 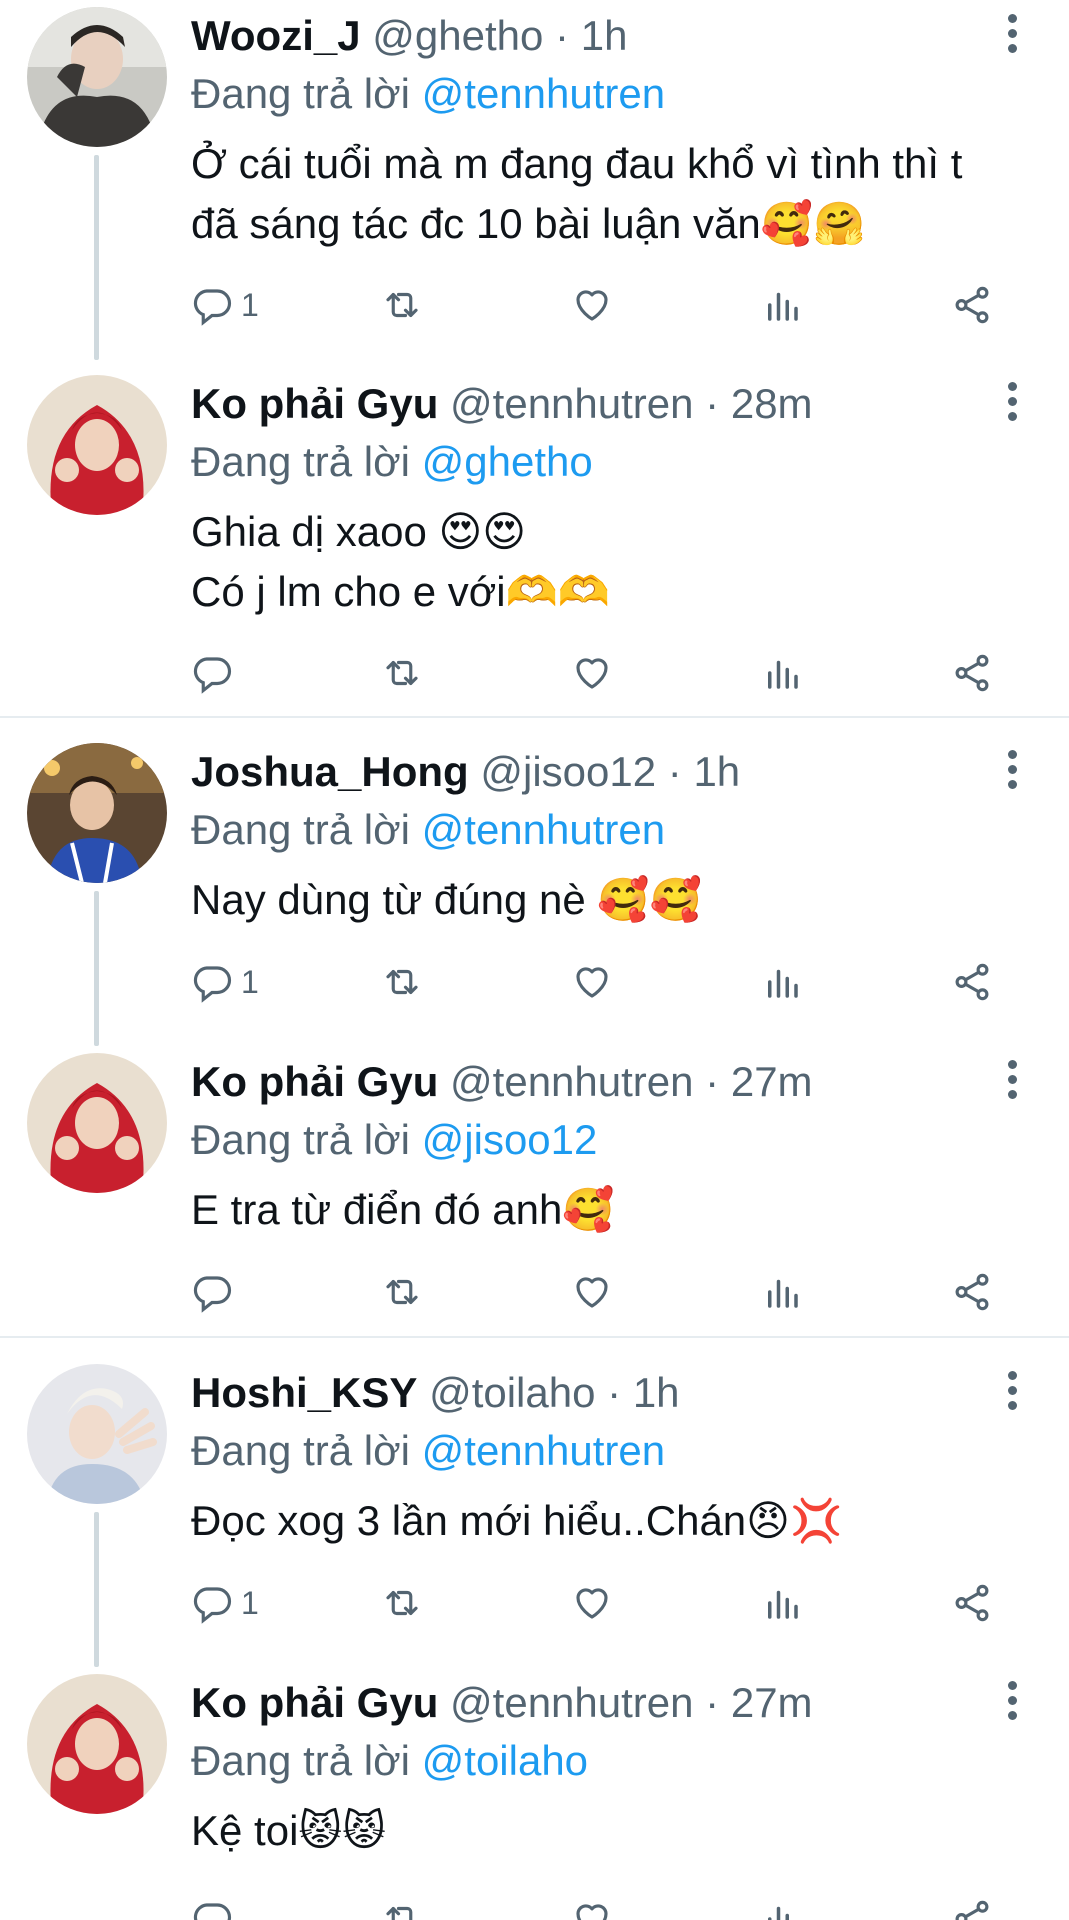 I want to click on display-name: Woozi_J, so click(x=276, y=35).